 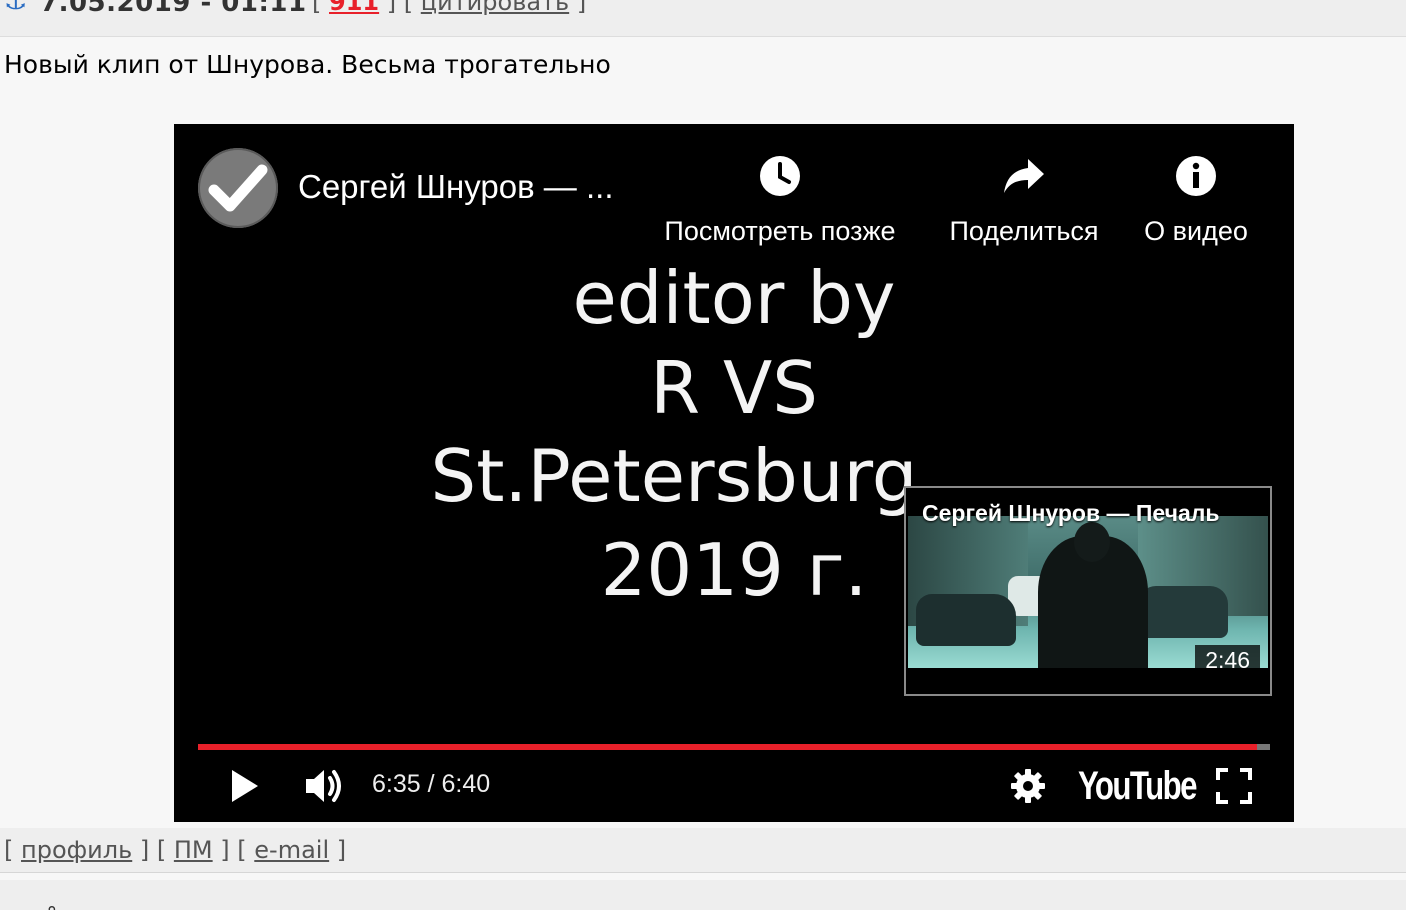 I want to click on gear-icon, so click(x=1028, y=786).